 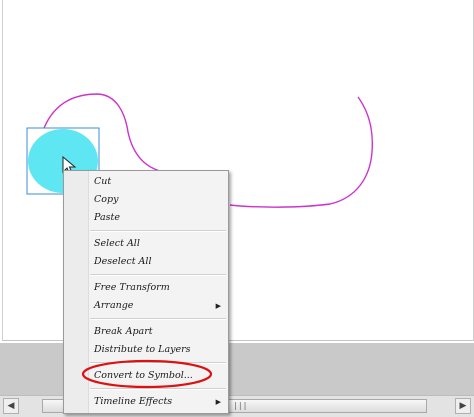 I want to click on grip-icon: |||, so click(x=240, y=405).